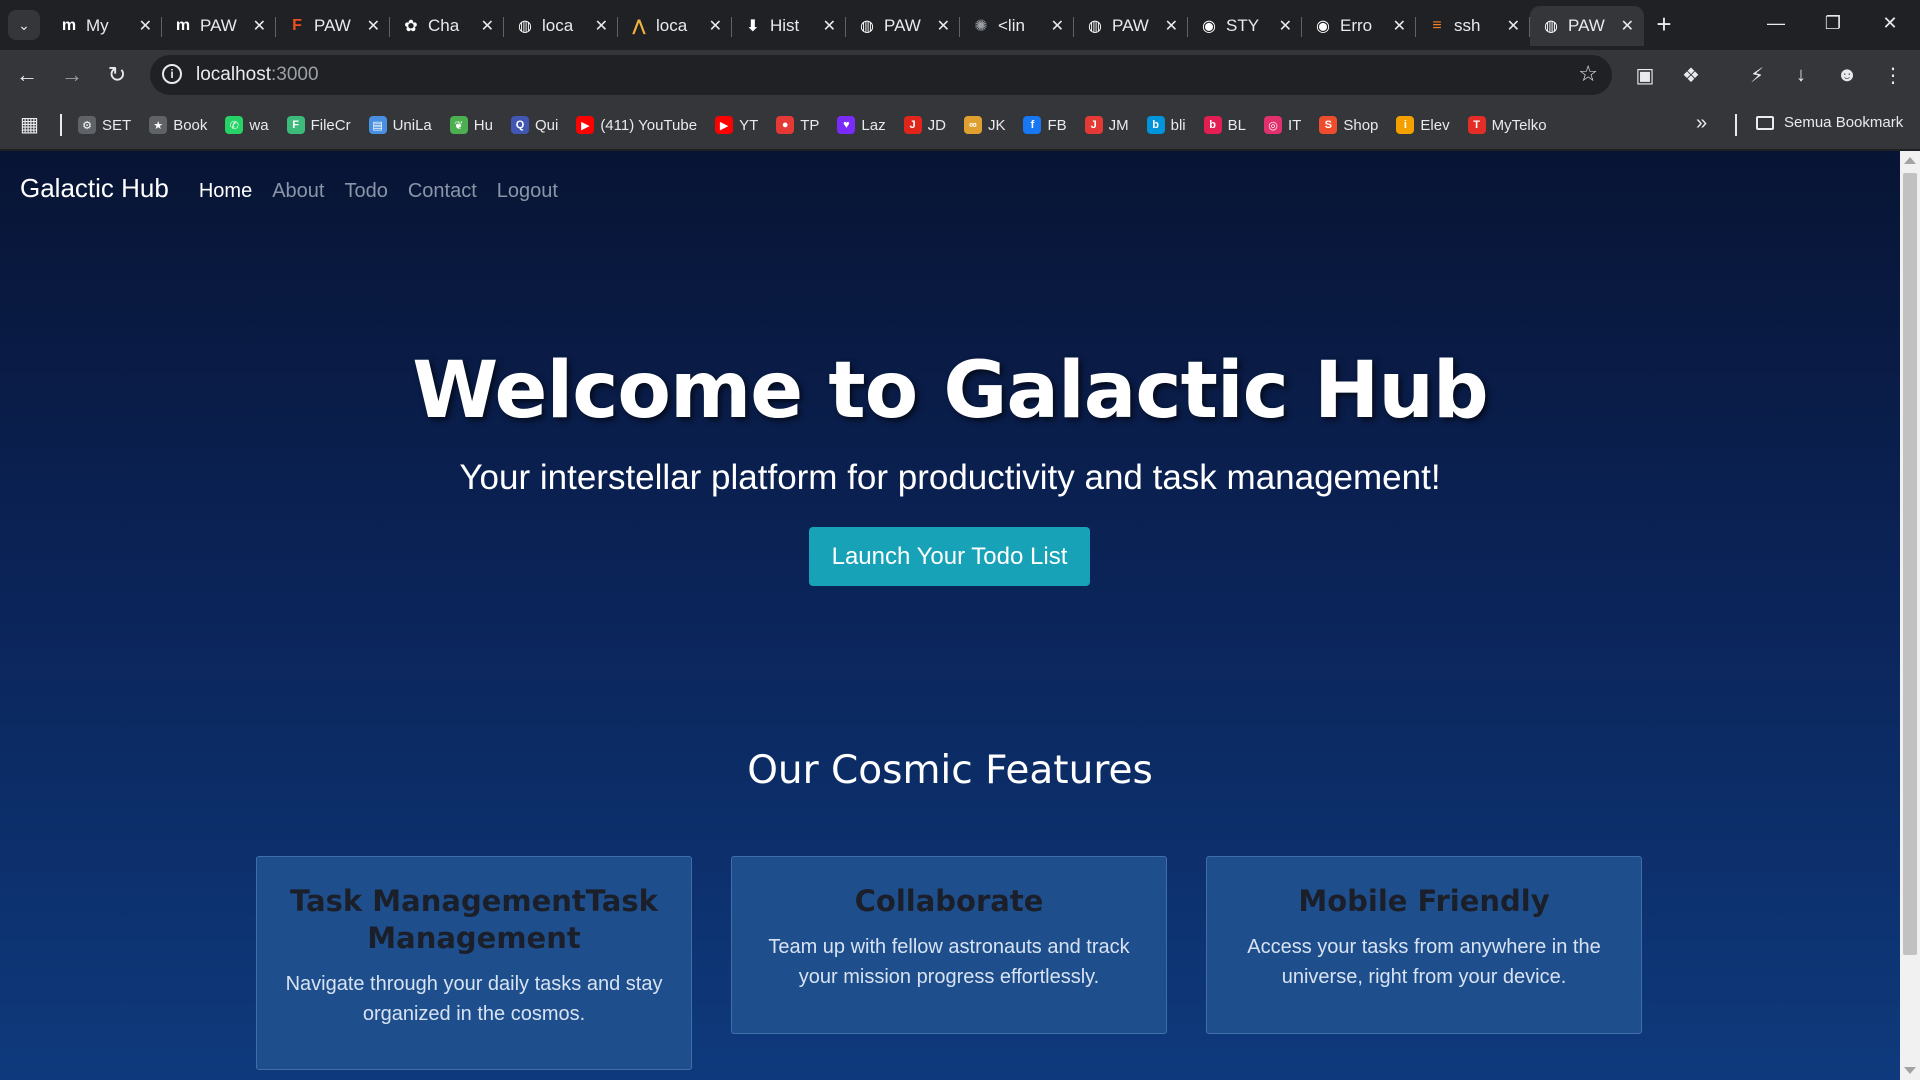 This screenshot has width=1920, height=1080. What do you see at coordinates (61, 125) in the screenshot?
I see `bookmarks-divider` at bounding box center [61, 125].